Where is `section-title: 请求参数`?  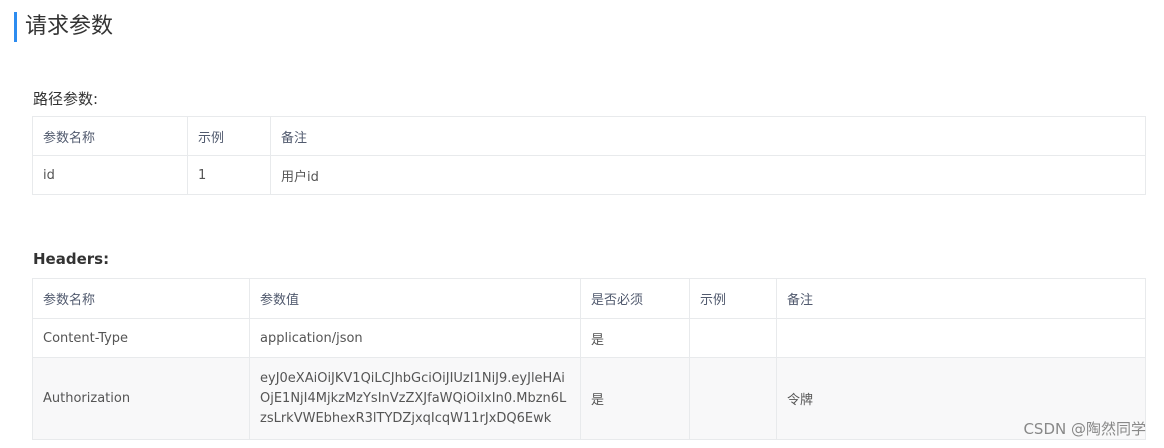 section-title: 请求参数 is located at coordinates (63, 27).